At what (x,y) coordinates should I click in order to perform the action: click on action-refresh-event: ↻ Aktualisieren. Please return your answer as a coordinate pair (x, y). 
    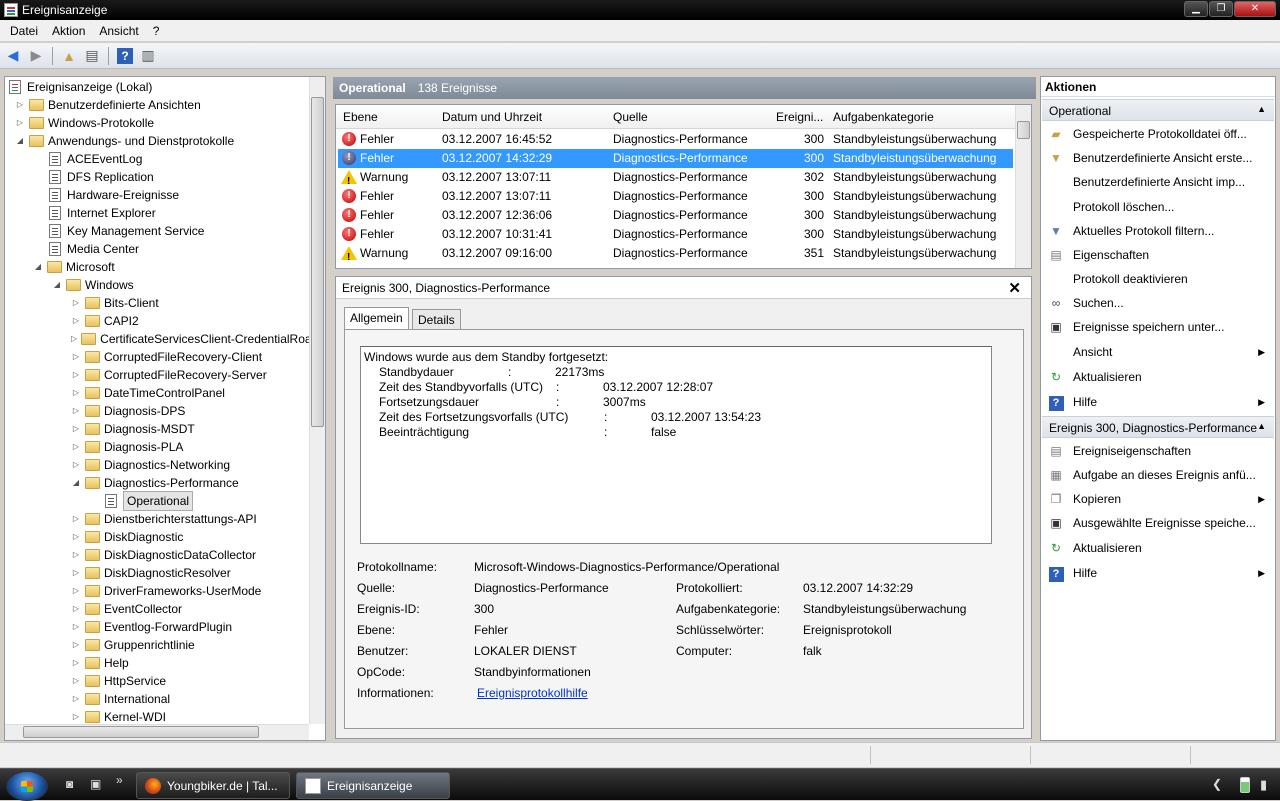
    Looking at the image, I should click on (1159, 548).